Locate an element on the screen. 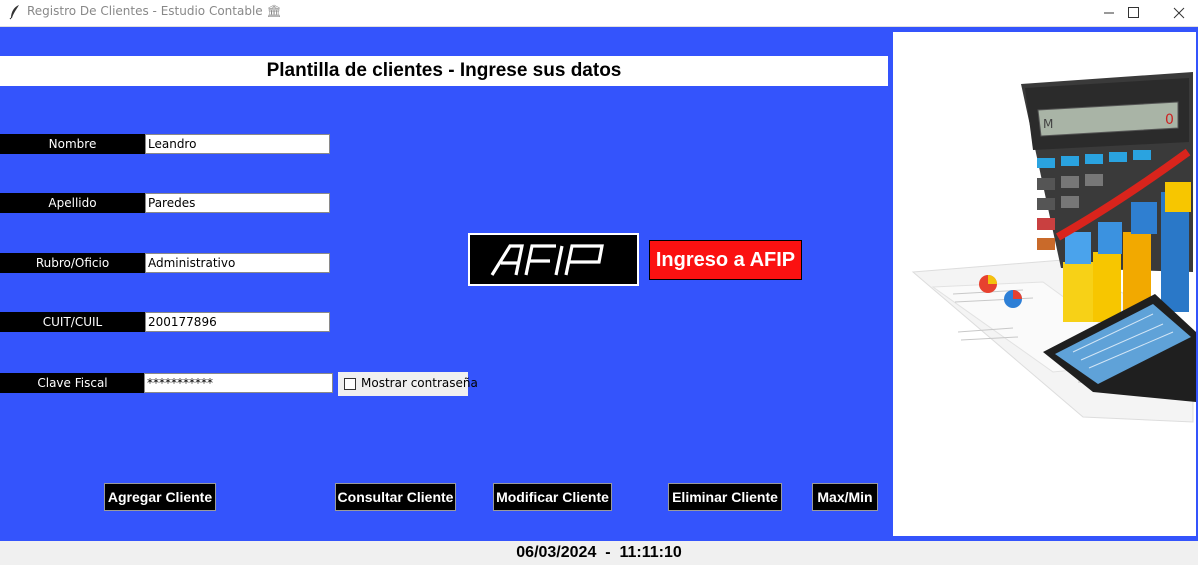  label-nombre: Nombre is located at coordinates (72, 144).